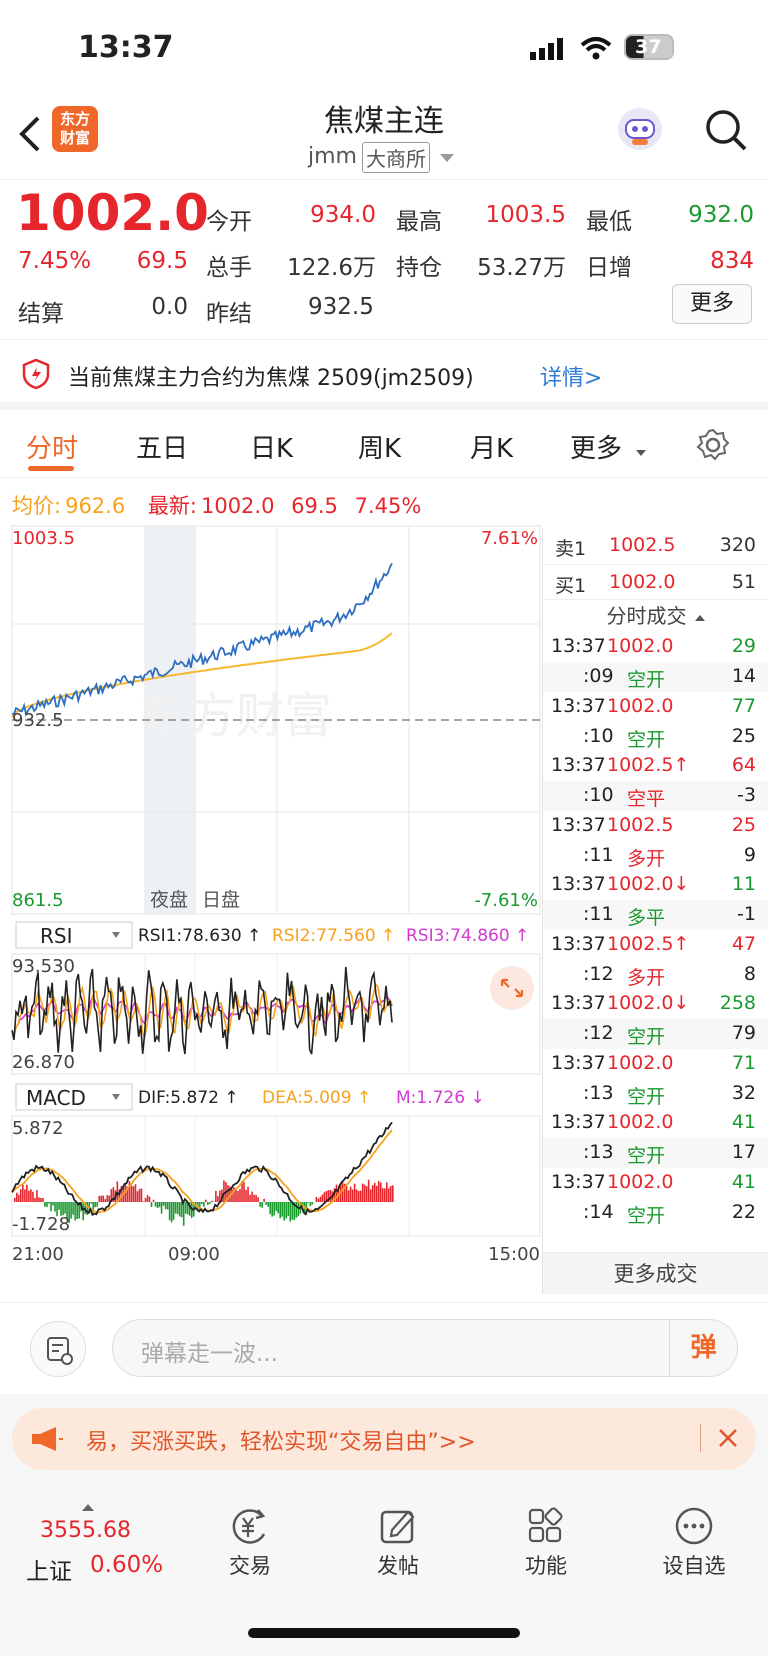 This screenshot has height=1663, width=768. Describe the element at coordinates (655, 885) in the screenshot. I see `tick-row: 13:37 1002.0↓ 11` at that location.